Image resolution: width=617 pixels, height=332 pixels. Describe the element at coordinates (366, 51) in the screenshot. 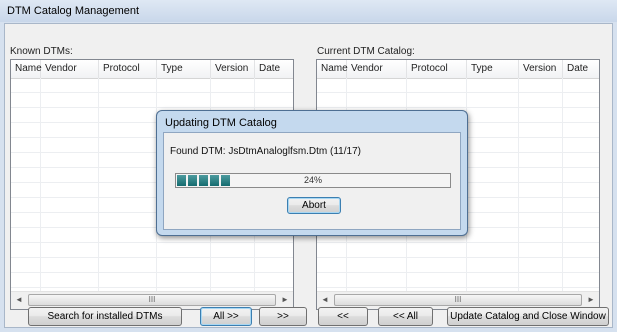

I see `current-catalog-label: Current DTM Catalog:` at that location.